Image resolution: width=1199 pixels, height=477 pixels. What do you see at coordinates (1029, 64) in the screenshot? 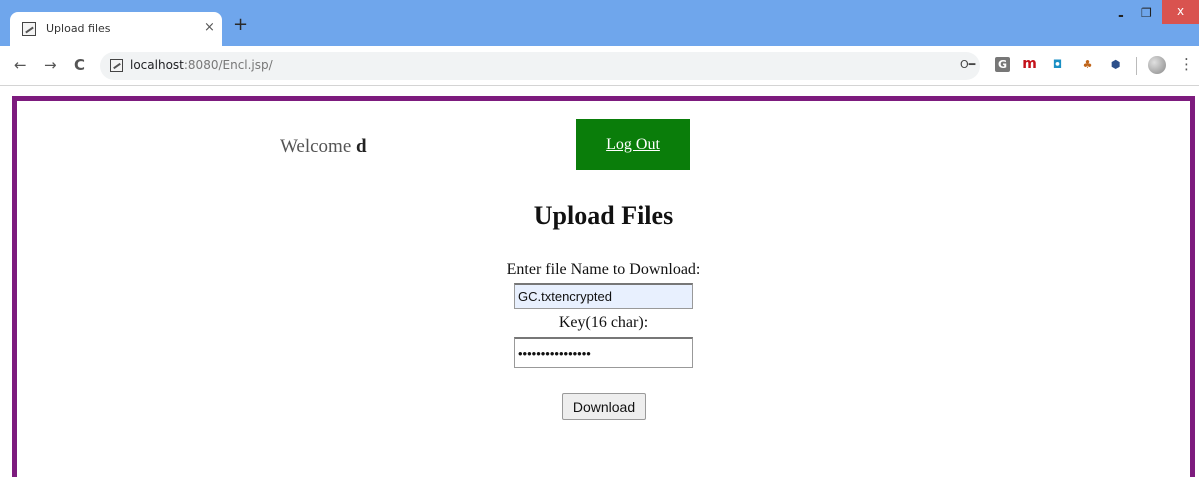
I see `m-extension-icon: m` at bounding box center [1029, 64].